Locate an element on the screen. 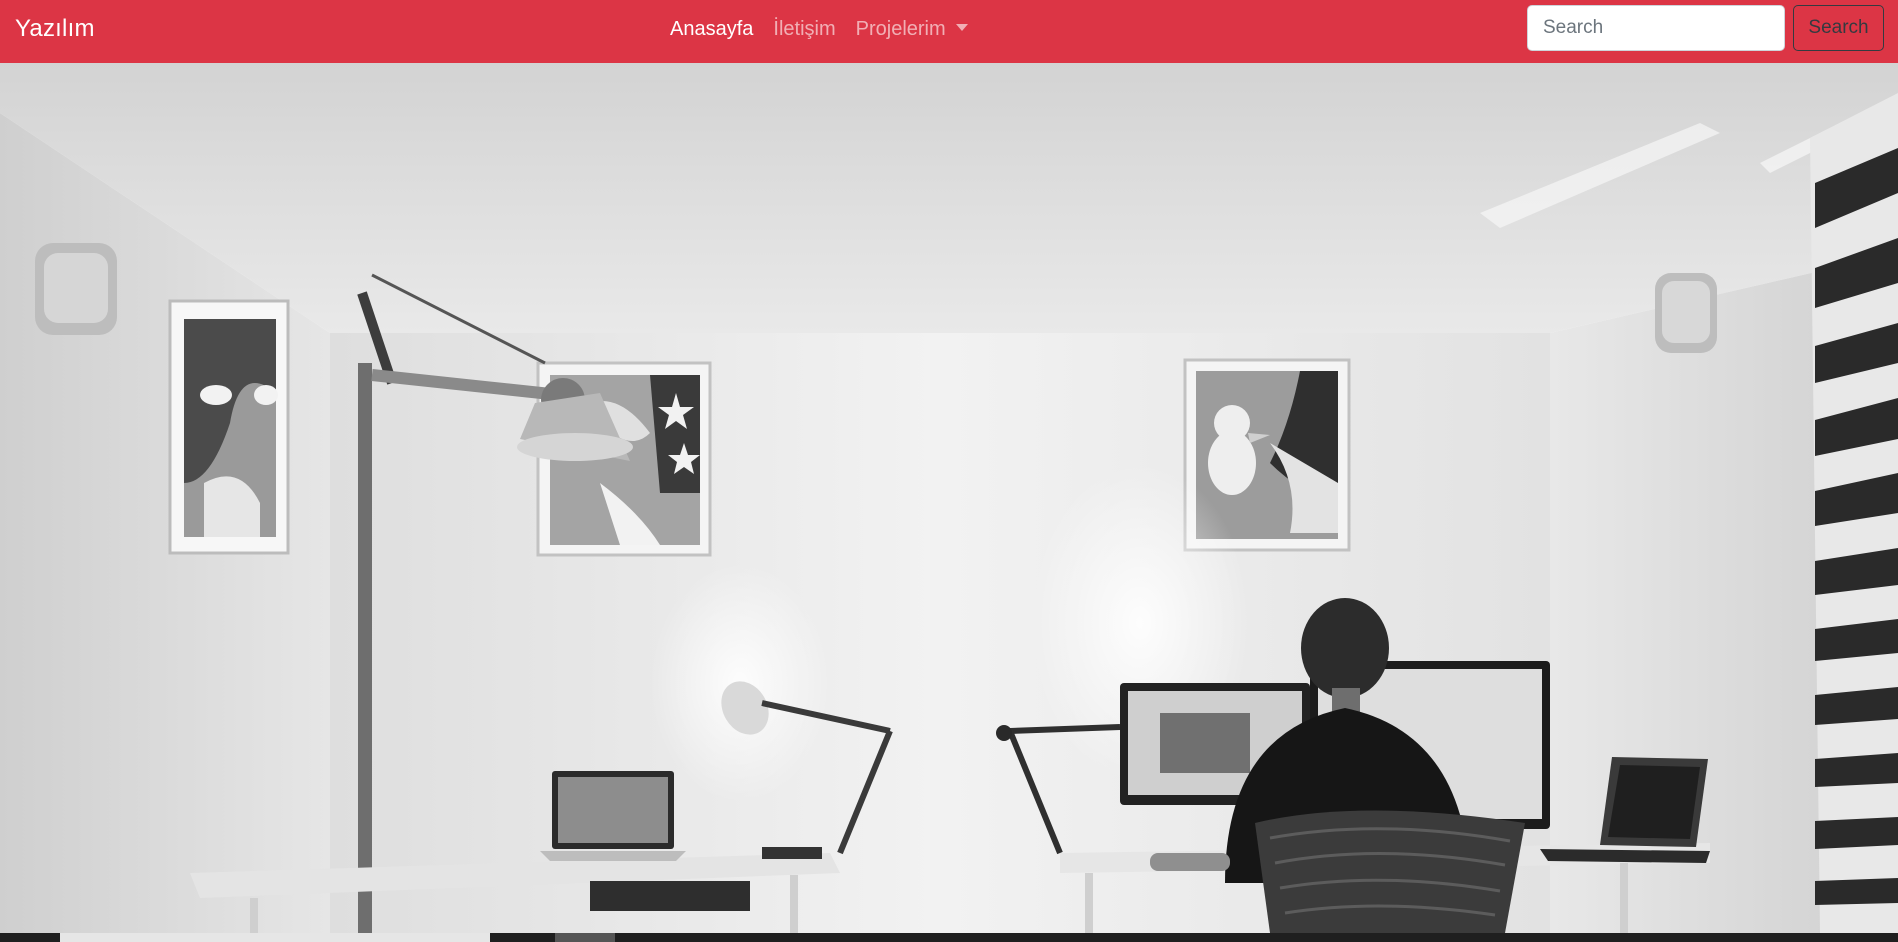 Image resolution: width=1898 pixels, height=942 pixels. brand-logo: Yazılım is located at coordinates (55, 29).